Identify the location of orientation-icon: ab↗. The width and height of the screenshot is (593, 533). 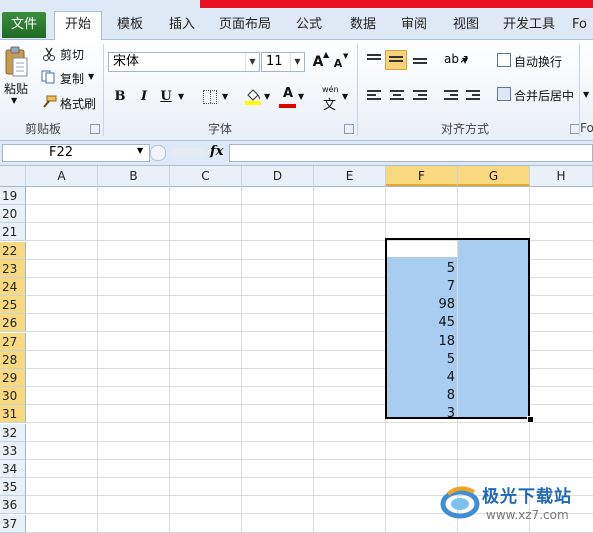
(456, 60).